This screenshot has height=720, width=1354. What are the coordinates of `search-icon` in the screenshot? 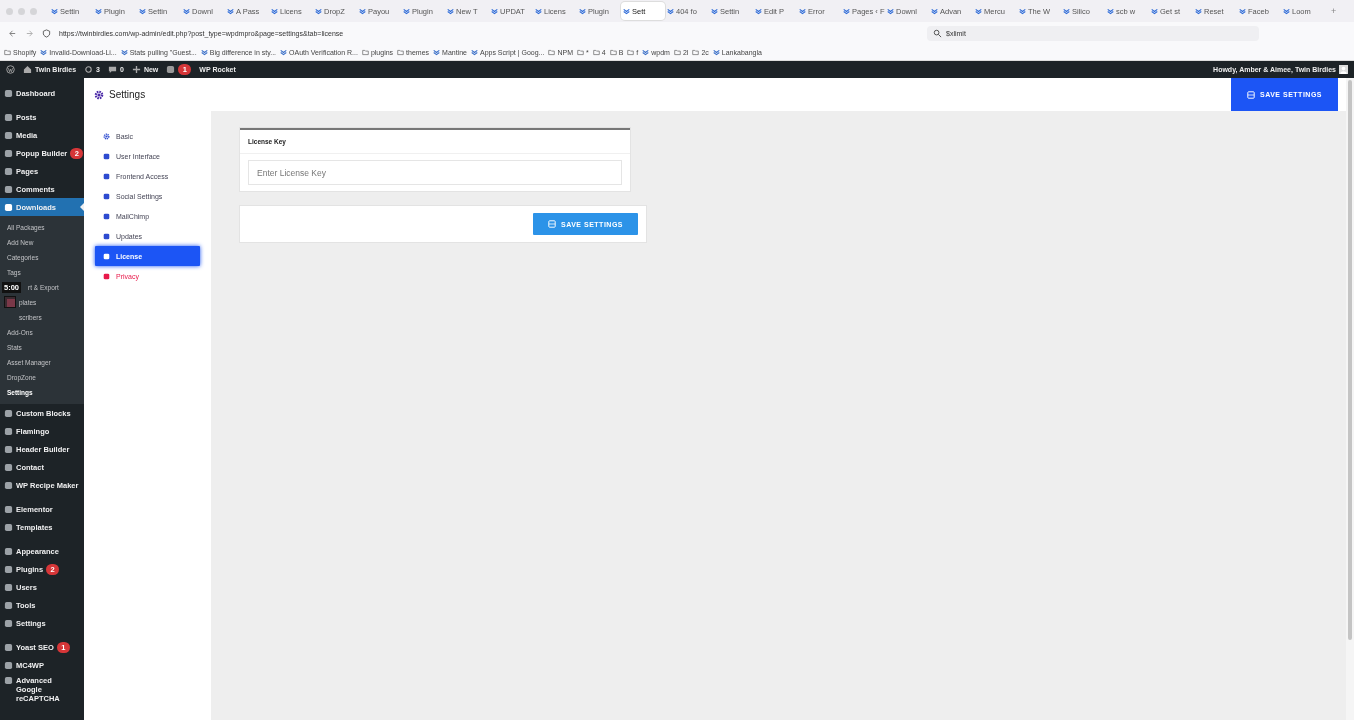 It's located at (937, 33).